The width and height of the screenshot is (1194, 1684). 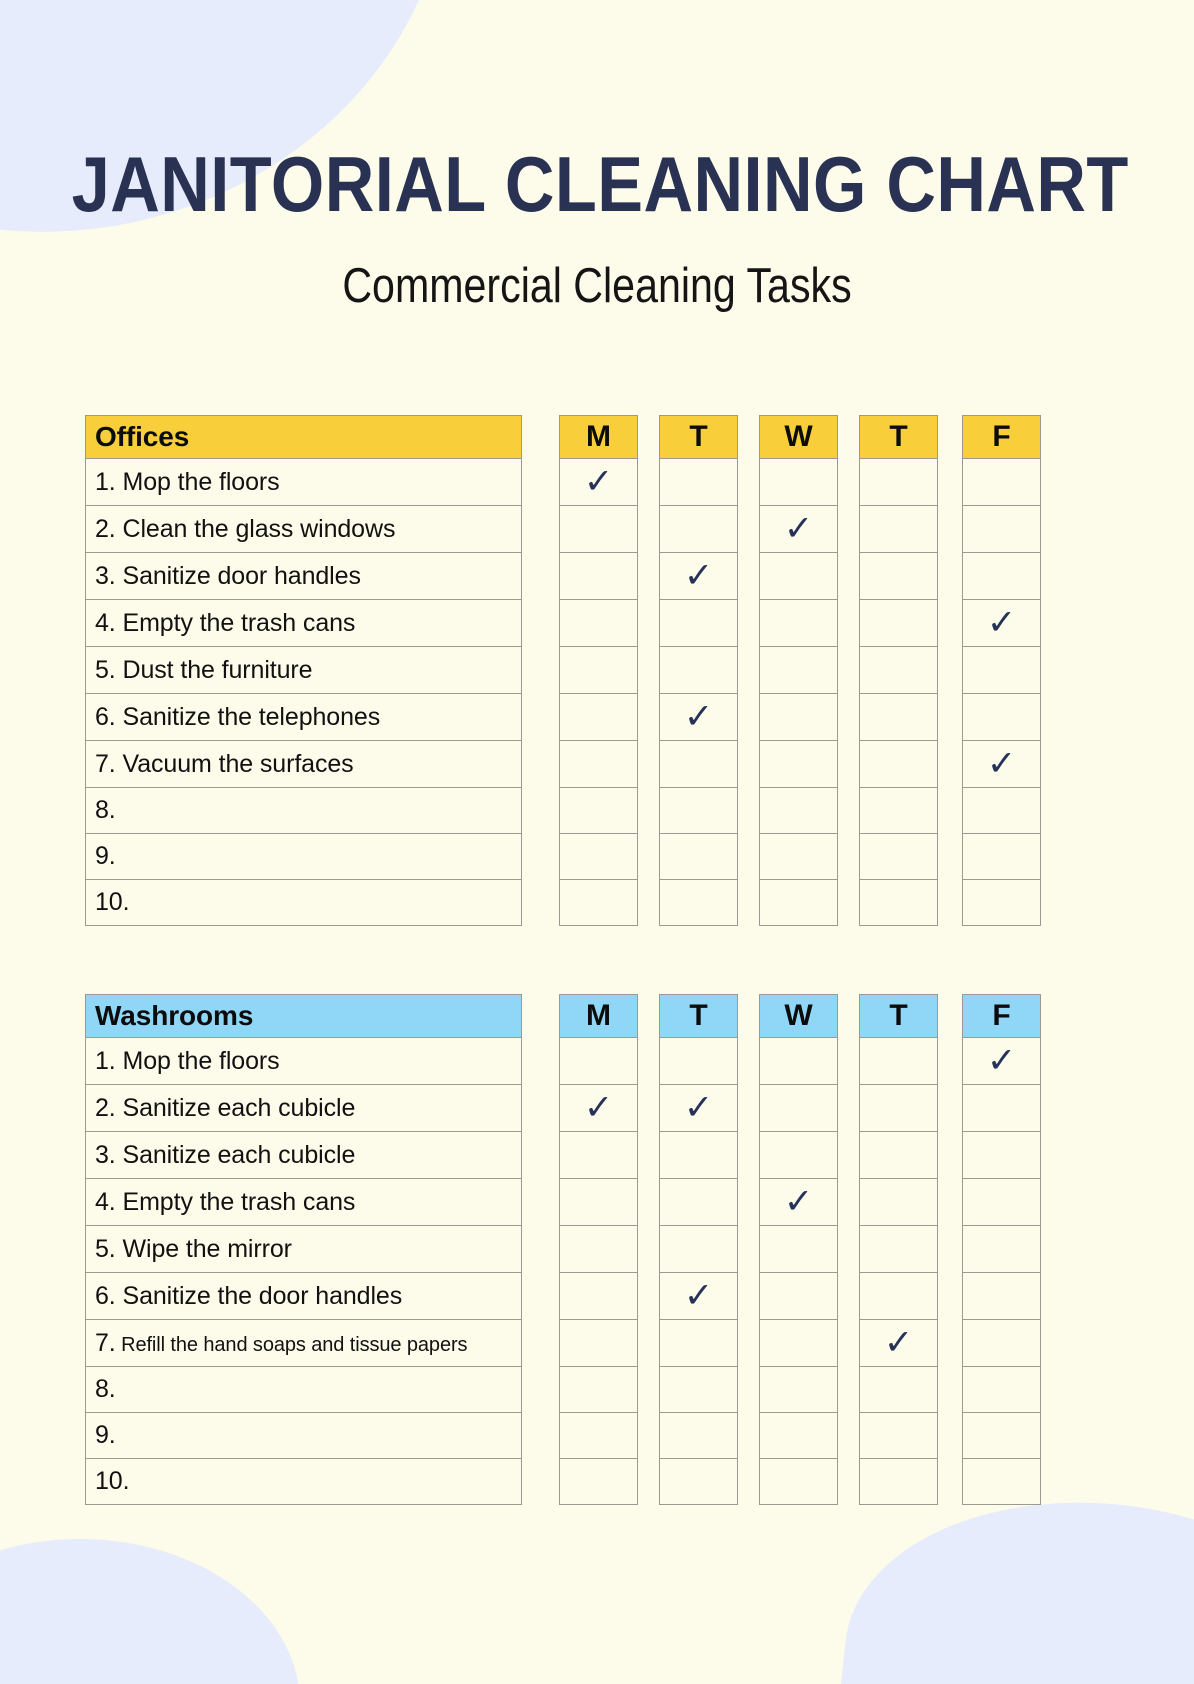 What do you see at coordinates (303, 717) in the screenshot?
I see `task-label: 6. Sanitize the telephones` at bounding box center [303, 717].